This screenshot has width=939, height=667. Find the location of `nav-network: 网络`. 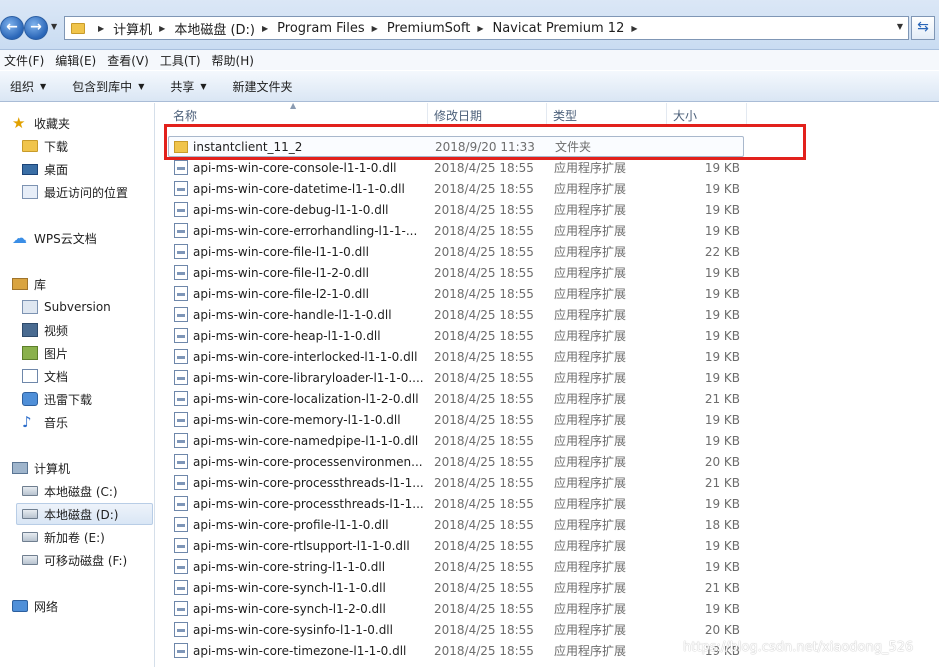

nav-network: 网络 is located at coordinates (35, 606).